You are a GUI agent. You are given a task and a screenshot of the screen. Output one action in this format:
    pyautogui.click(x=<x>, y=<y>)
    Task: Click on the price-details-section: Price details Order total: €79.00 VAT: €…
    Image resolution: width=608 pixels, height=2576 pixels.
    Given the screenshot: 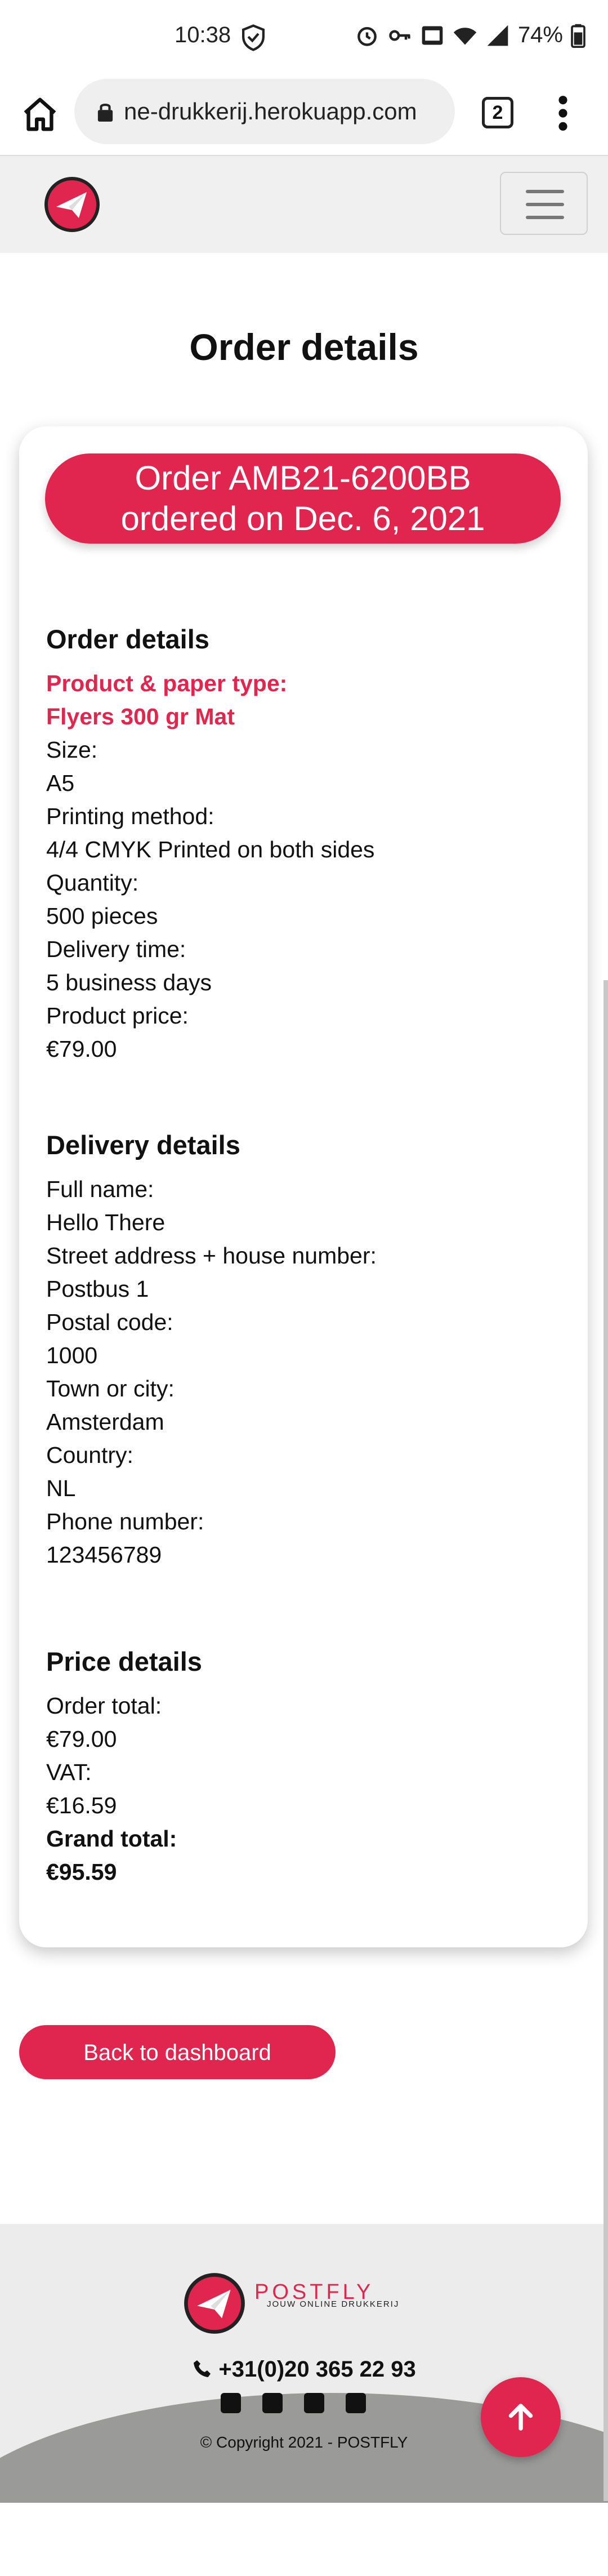 What is the action you would take?
    pyautogui.click(x=300, y=1767)
    